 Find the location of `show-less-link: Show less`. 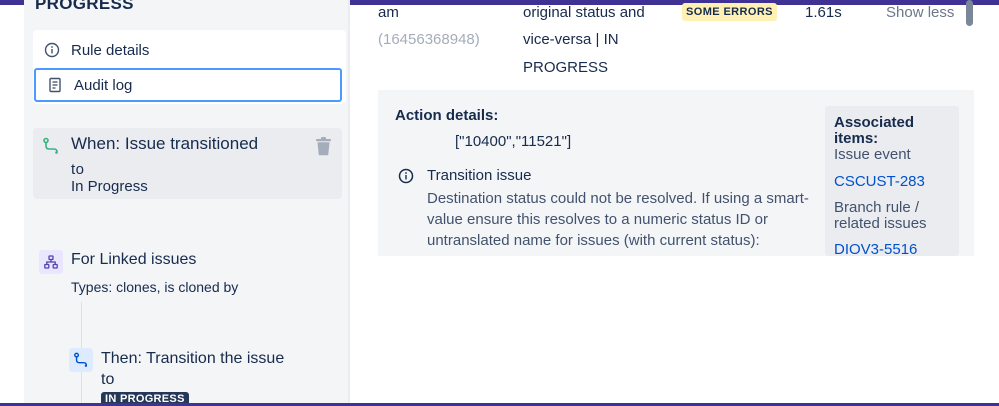

show-less-link: Show less is located at coordinates (920, 12).